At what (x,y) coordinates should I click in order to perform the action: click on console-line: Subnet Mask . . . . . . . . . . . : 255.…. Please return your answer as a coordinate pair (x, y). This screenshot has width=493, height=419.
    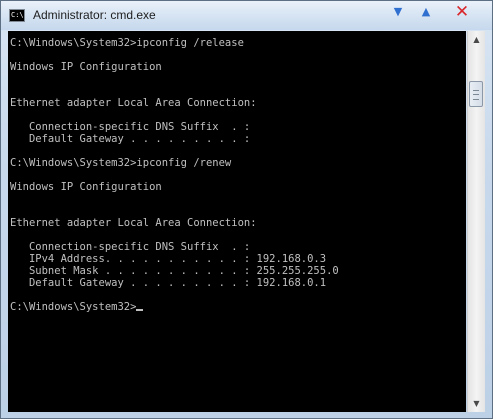
    Looking at the image, I should click on (174, 271).